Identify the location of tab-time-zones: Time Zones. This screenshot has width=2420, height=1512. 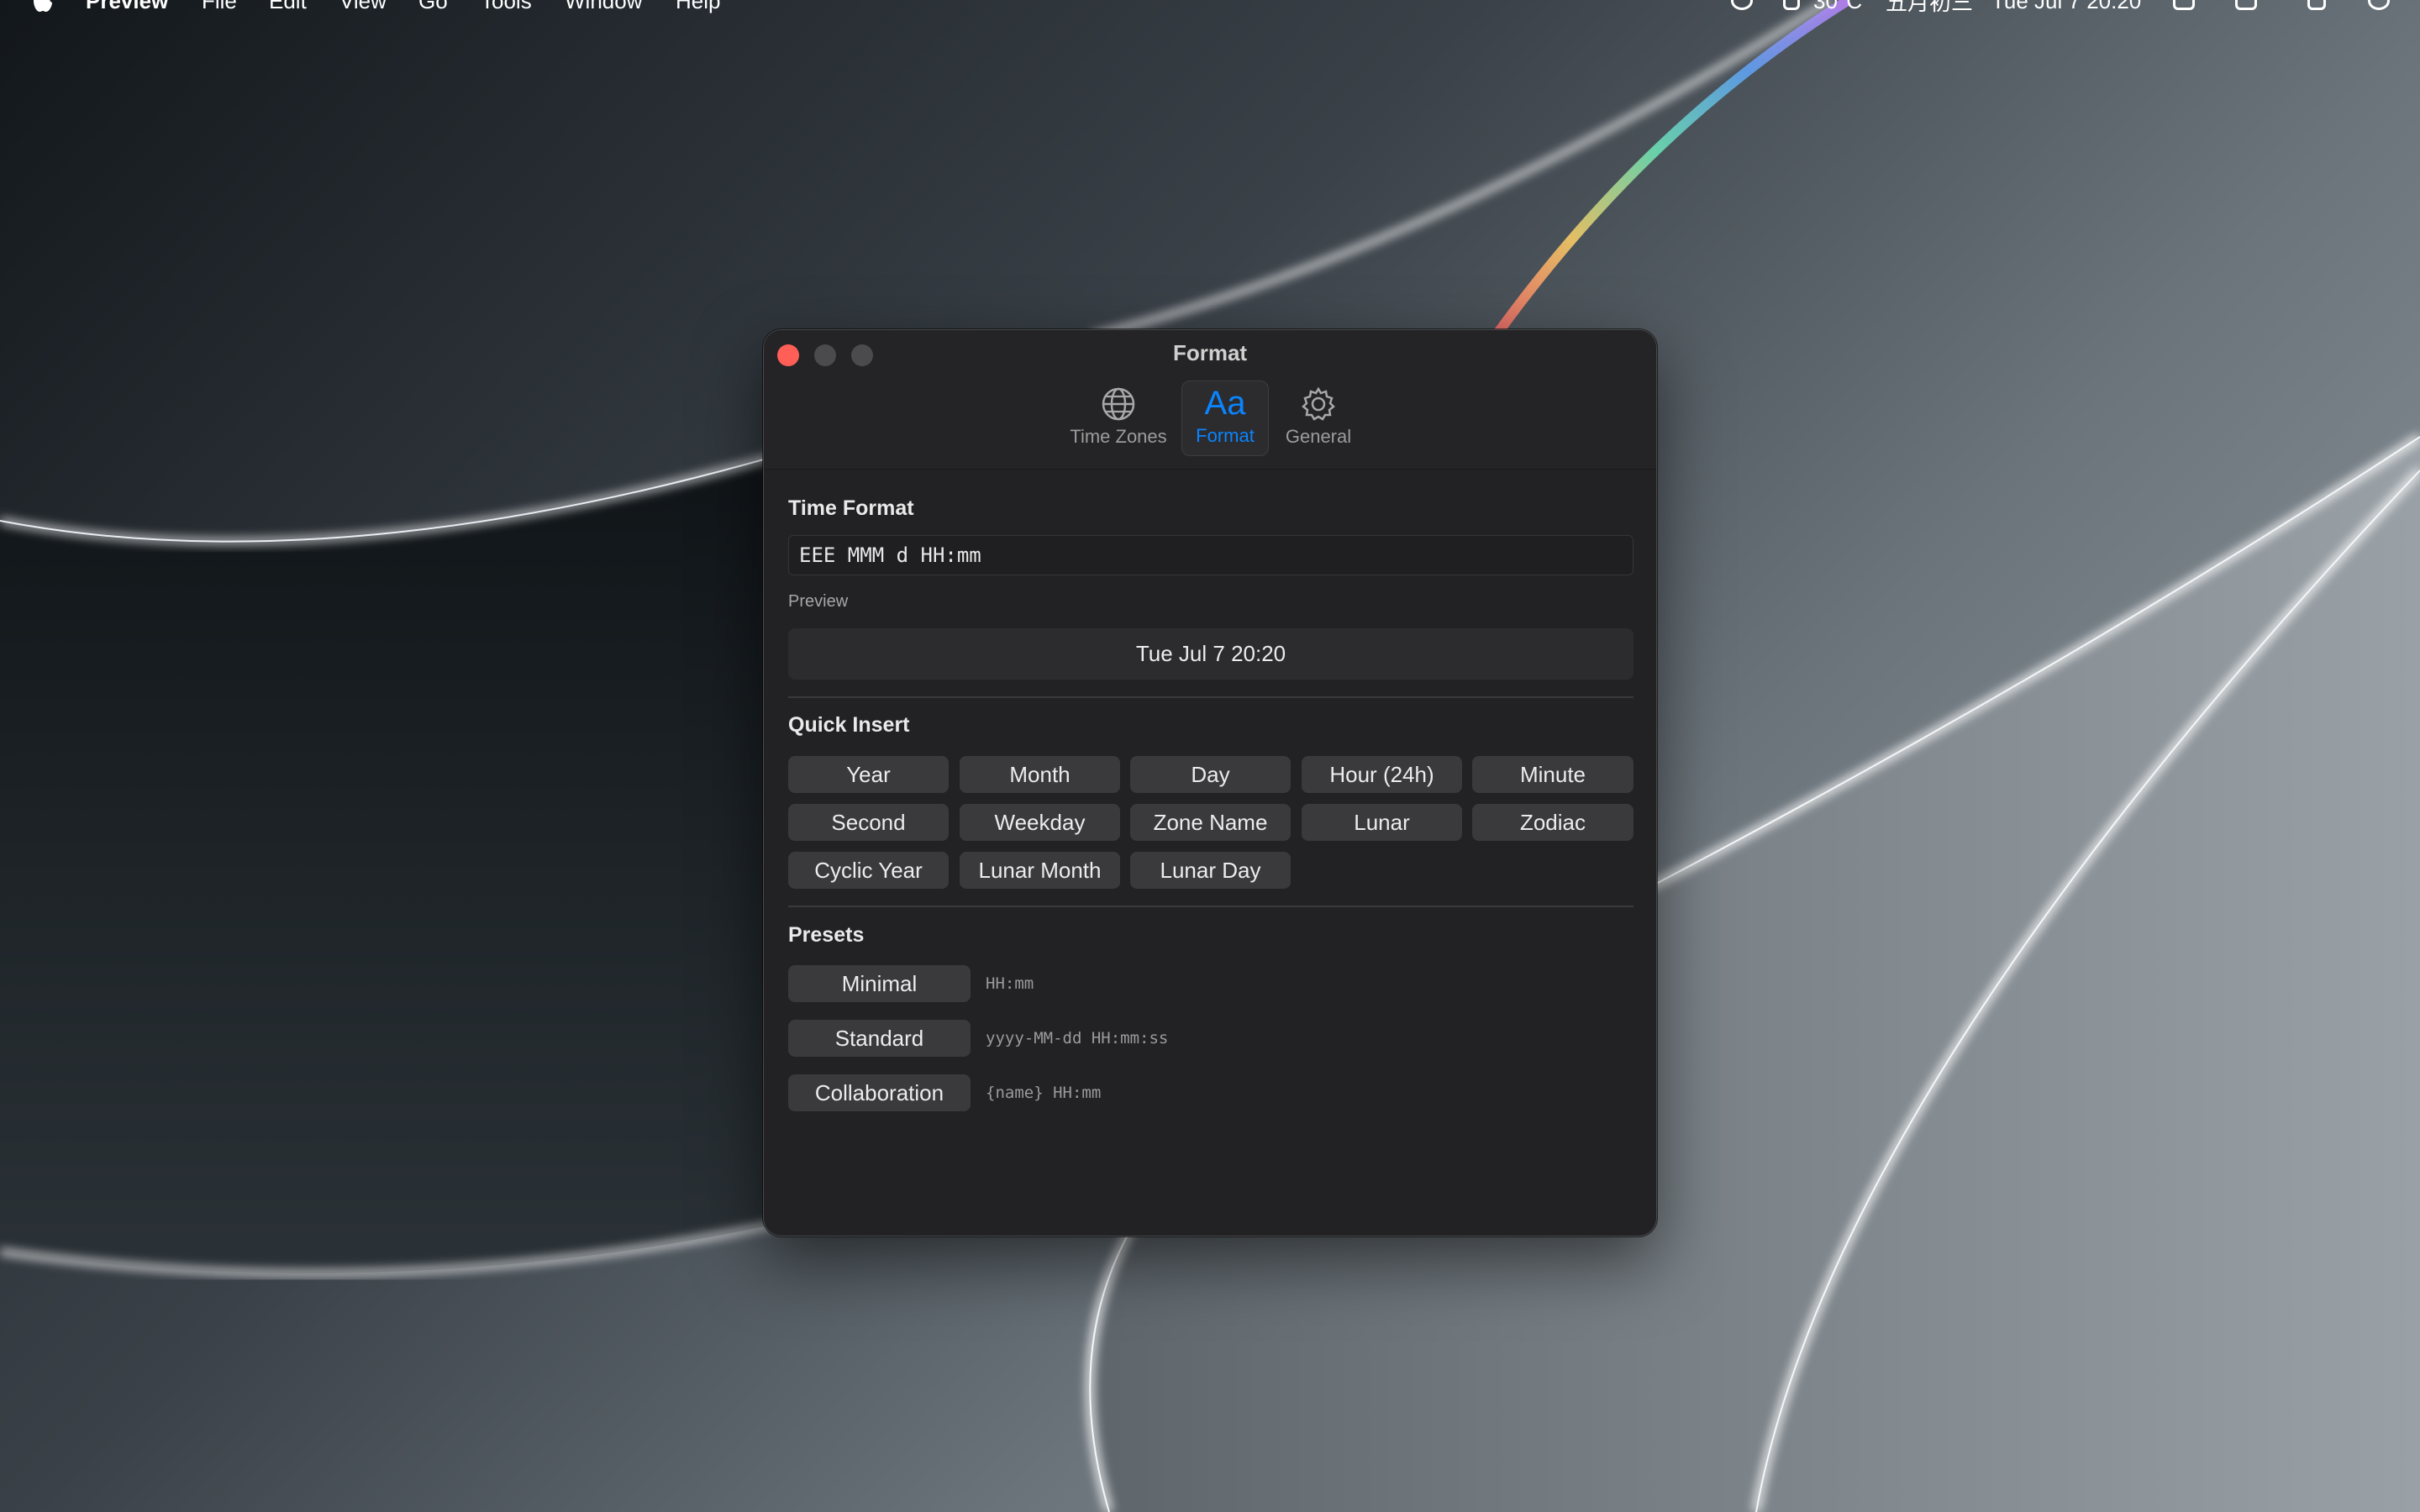
(1118, 418).